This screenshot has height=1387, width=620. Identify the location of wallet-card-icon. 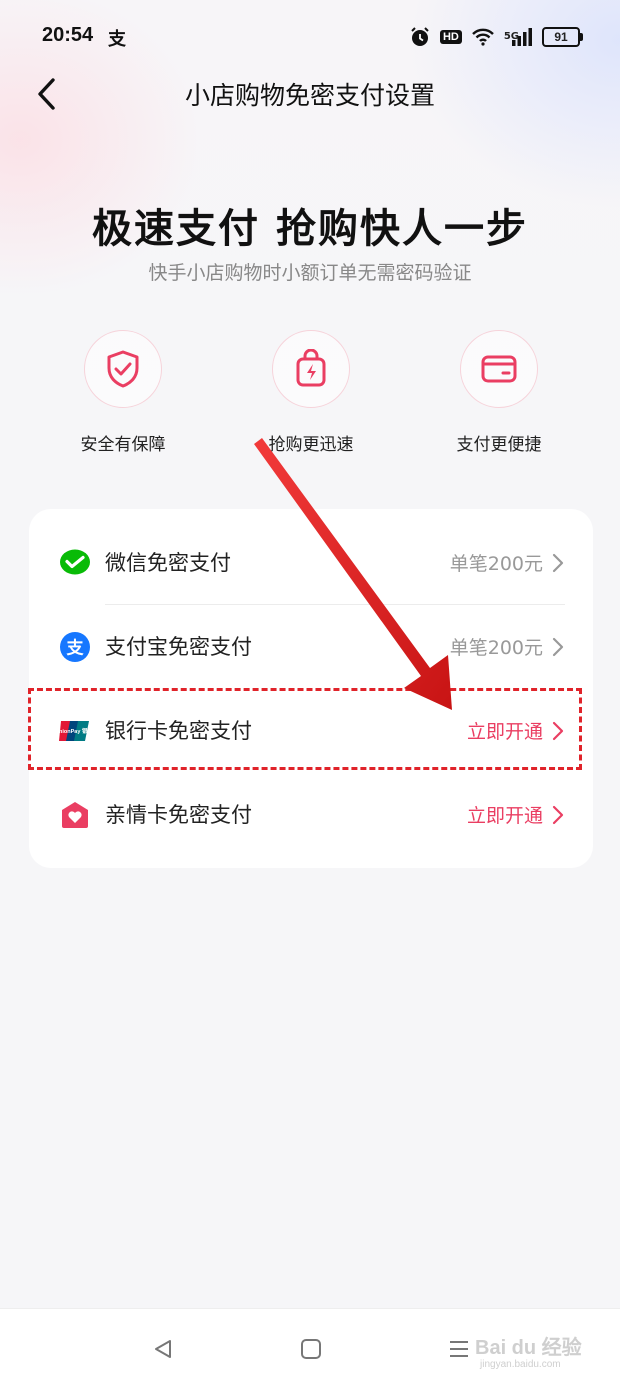
(499, 369).